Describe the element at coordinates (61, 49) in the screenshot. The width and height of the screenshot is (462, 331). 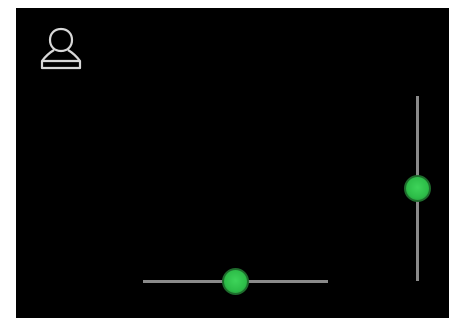
I see `user-icon` at that location.